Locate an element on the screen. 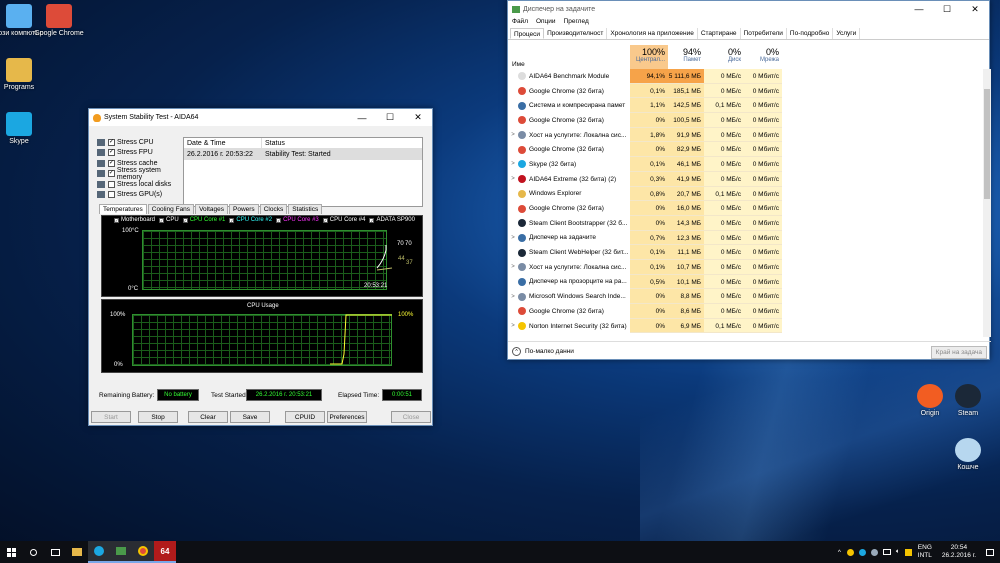 The width and height of the screenshot is (1000, 563). col-date-time: Date & Time is located at coordinates (223, 143).